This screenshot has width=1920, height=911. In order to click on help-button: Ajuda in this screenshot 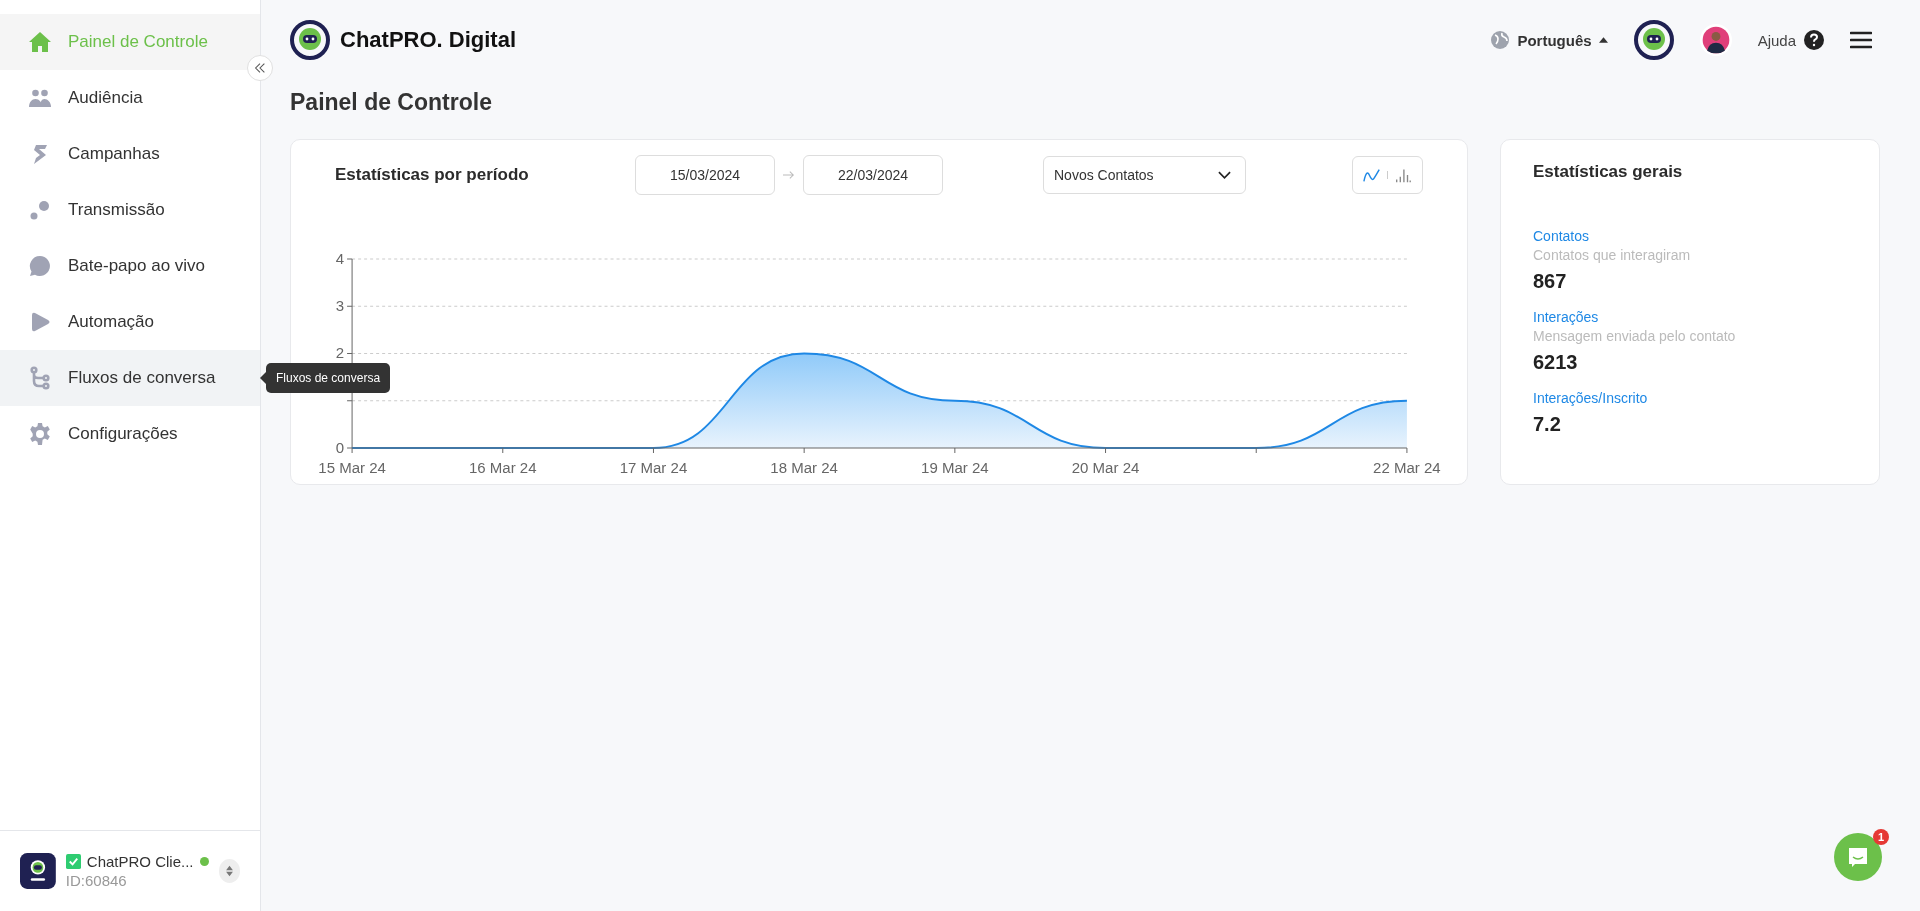, I will do `click(1790, 40)`.